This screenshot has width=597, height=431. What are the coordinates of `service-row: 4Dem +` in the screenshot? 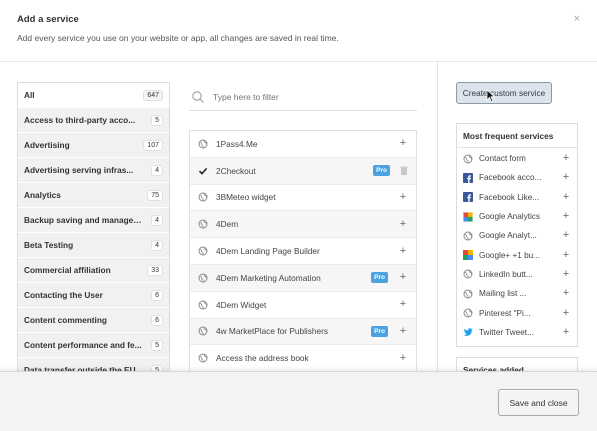 It's located at (303, 225).